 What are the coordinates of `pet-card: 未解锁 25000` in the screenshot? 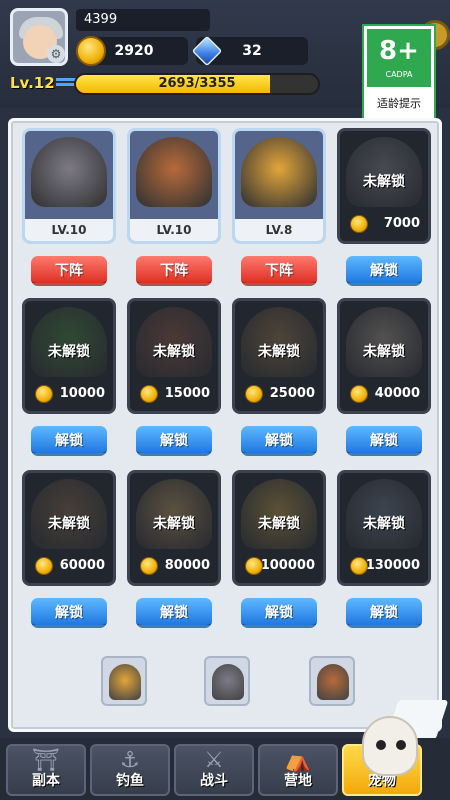 It's located at (279, 356).